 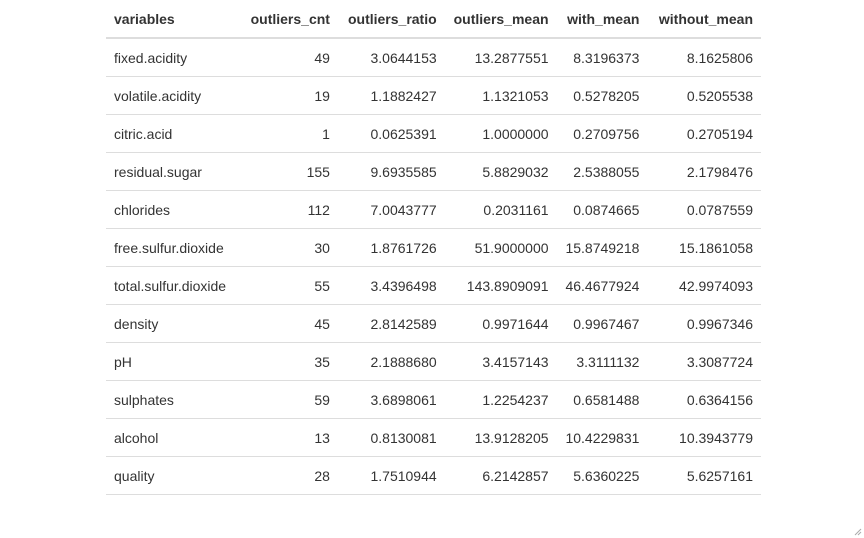 I want to click on cell-outliers-mean: 143.8909091, so click(x=500, y=285).